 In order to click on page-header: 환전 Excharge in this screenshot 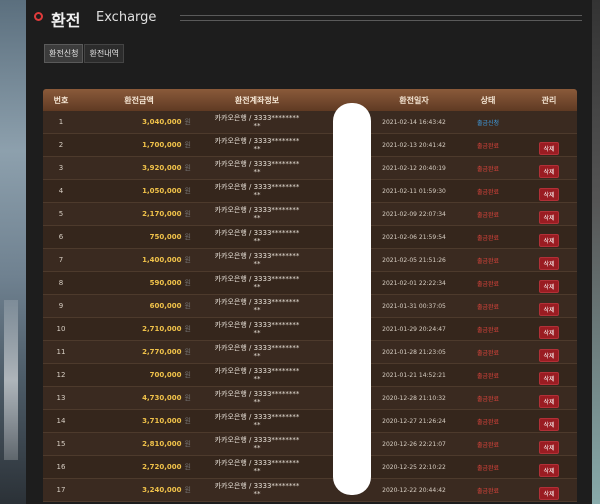, I will do `click(308, 19)`.